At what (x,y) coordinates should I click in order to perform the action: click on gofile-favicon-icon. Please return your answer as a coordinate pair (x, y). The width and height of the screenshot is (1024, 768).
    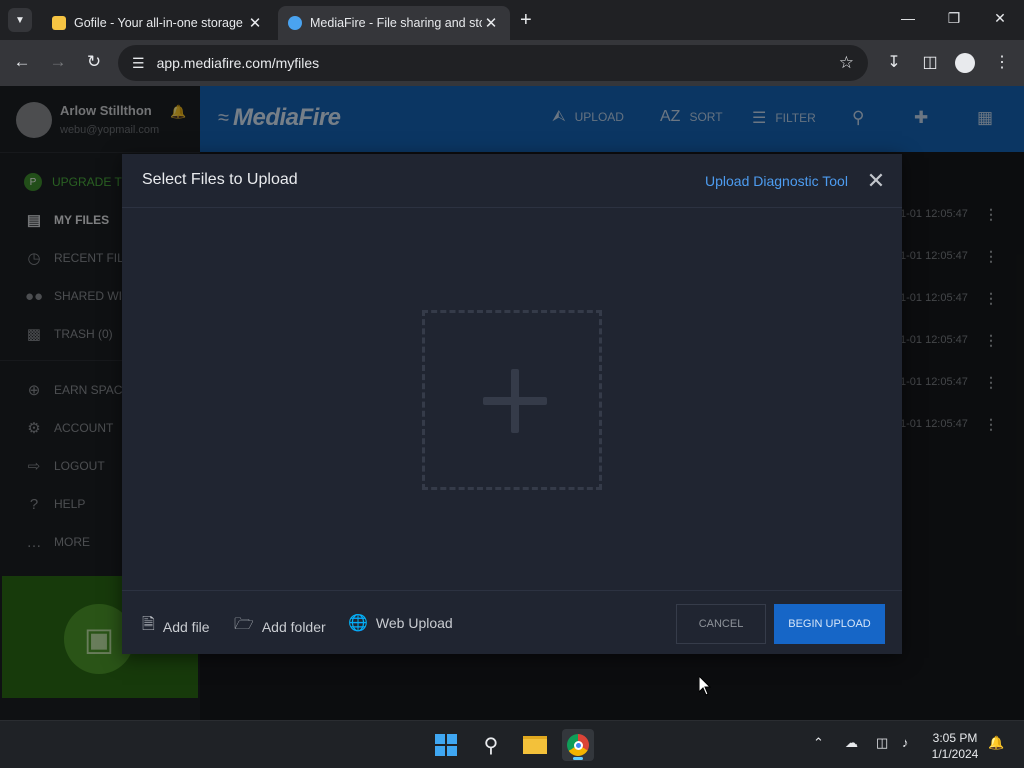
    Looking at the image, I should click on (59, 23).